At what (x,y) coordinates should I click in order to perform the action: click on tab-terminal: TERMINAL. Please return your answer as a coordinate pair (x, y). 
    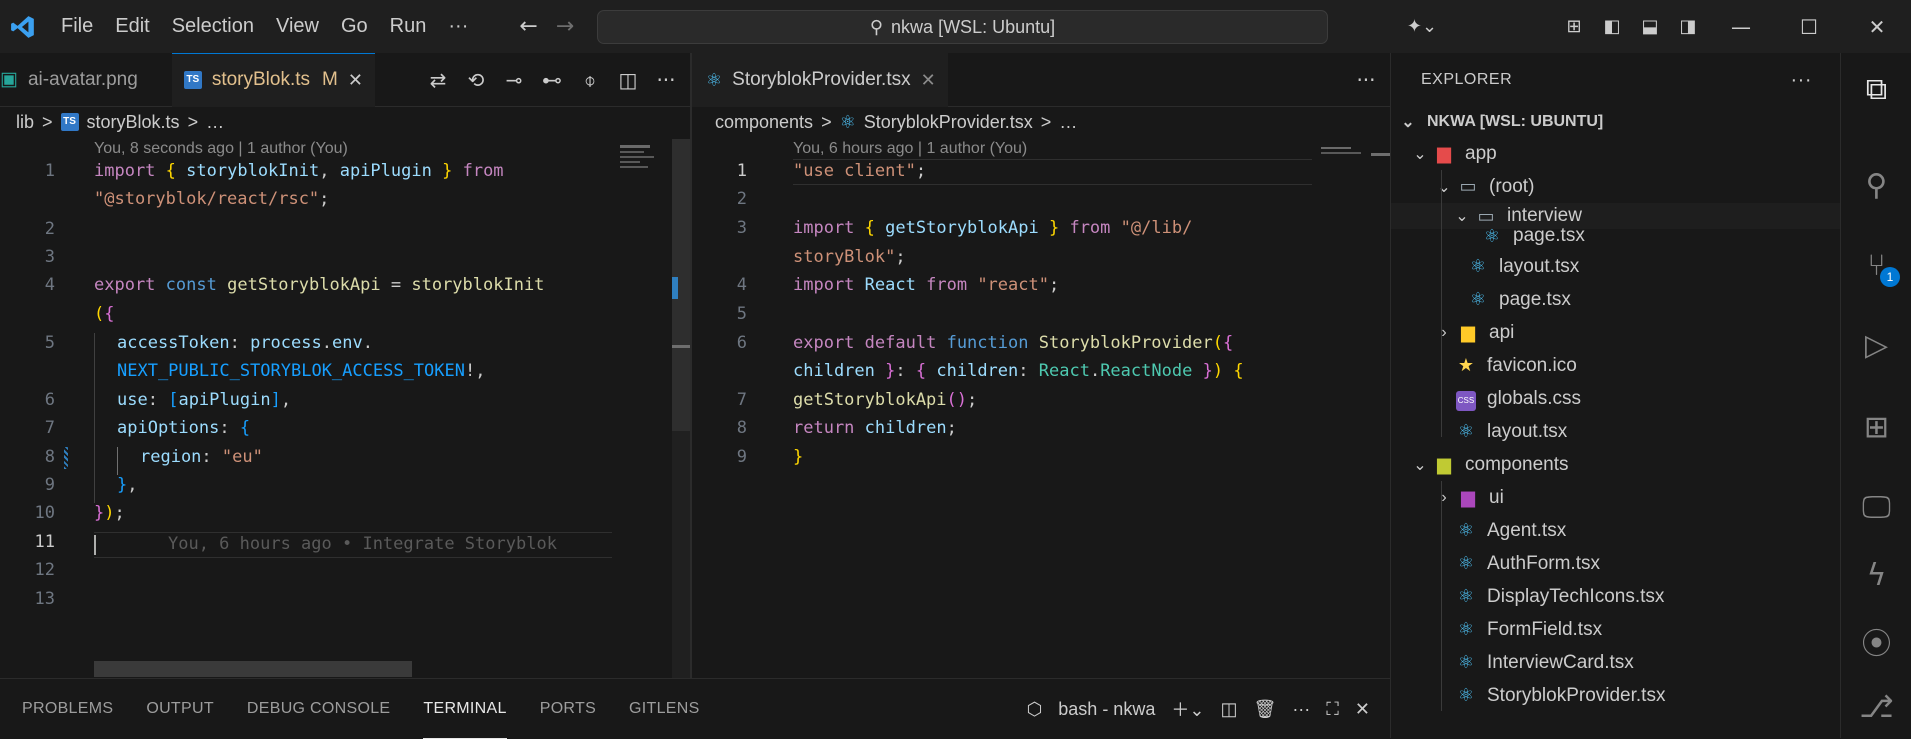
    Looking at the image, I should click on (465, 709).